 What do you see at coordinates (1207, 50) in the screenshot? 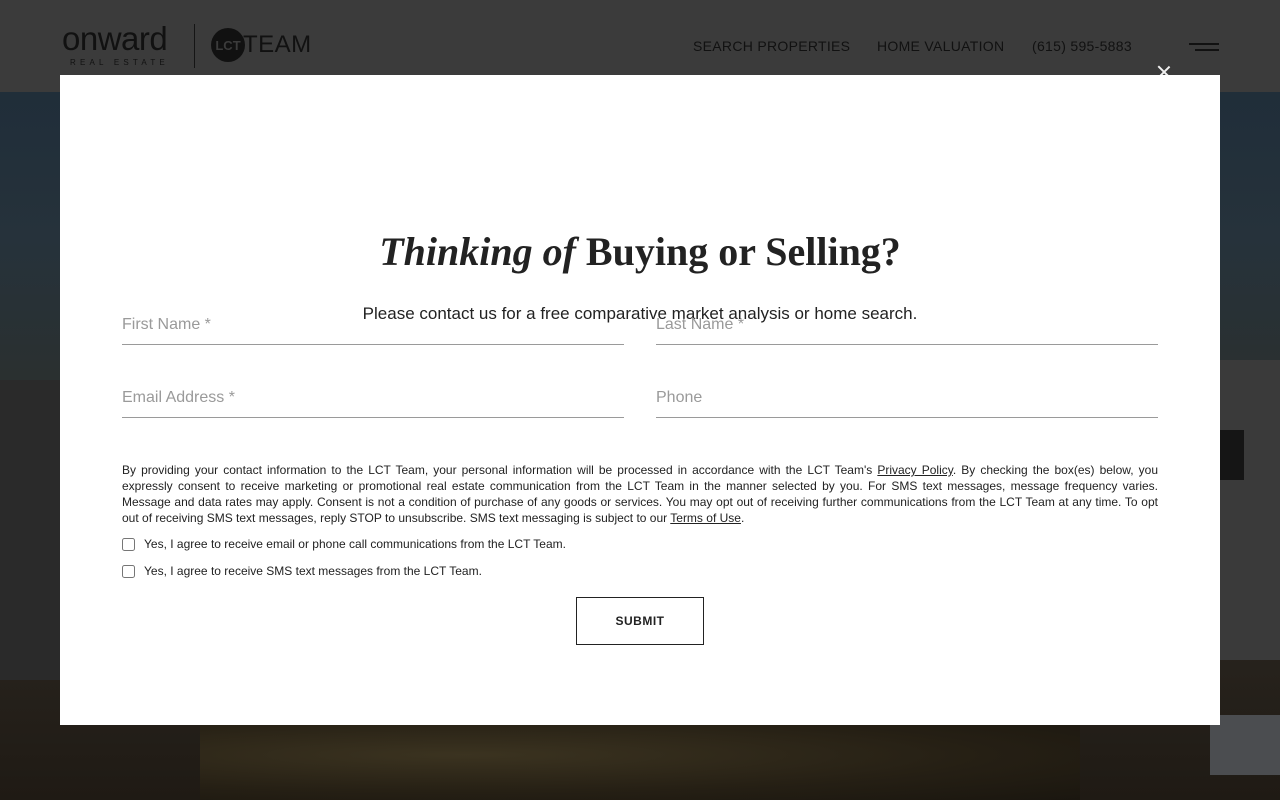
I see `hamburger-line-bottom` at bounding box center [1207, 50].